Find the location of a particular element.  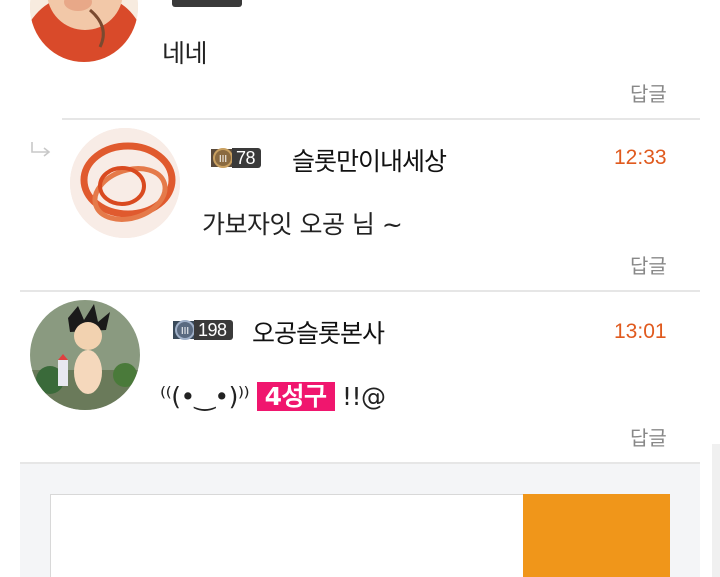

level-badge: III 198 is located at coordinates (201, 330).